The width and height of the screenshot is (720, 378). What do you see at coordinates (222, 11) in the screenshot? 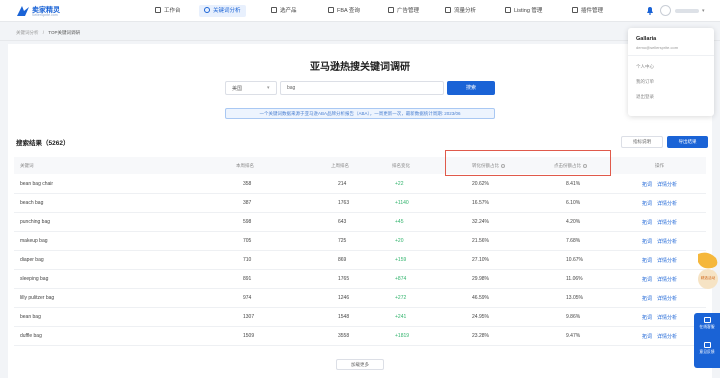
I see `nav-item-keyword-analysis: 关键词分析` at bounding box center [222, 11].